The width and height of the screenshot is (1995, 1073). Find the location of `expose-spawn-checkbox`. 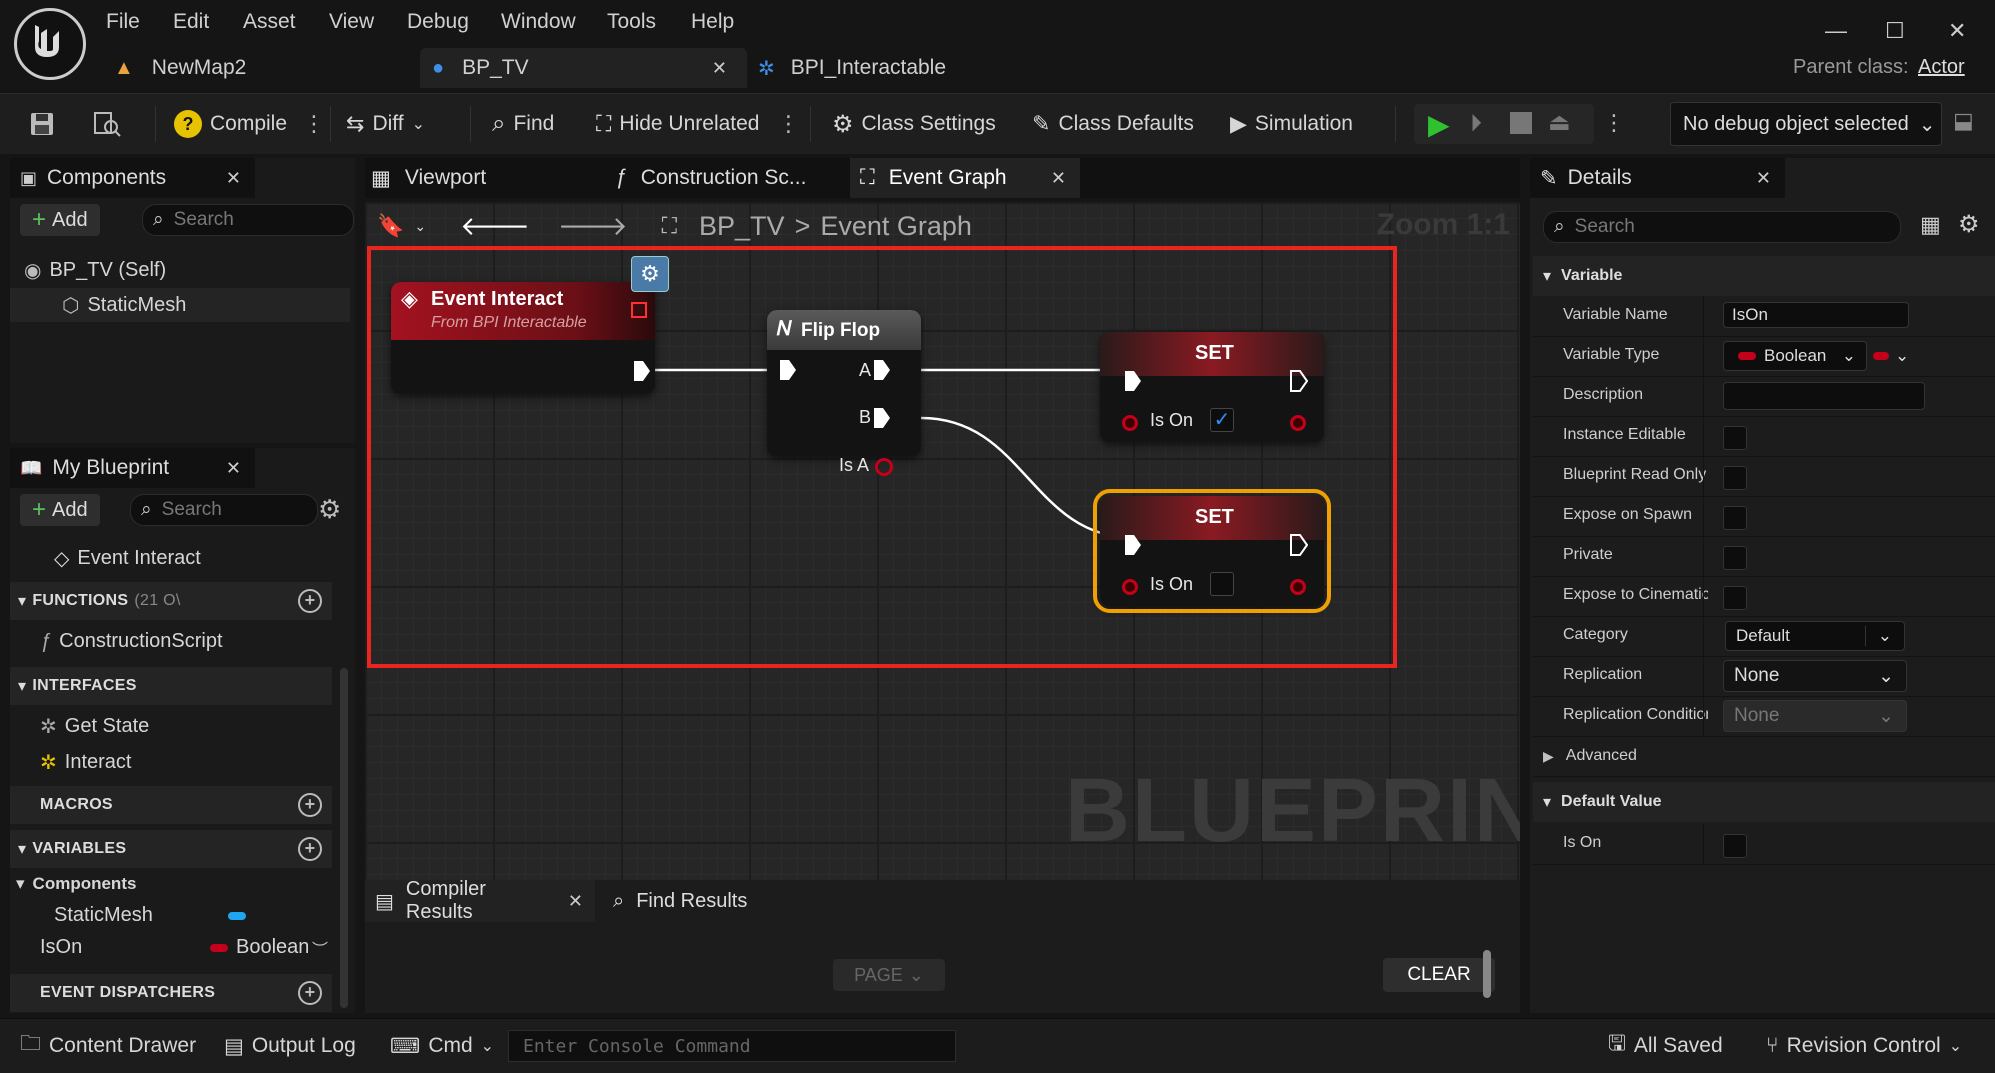

expose-spawn-checkbox is located at coordinates (1735, 518).